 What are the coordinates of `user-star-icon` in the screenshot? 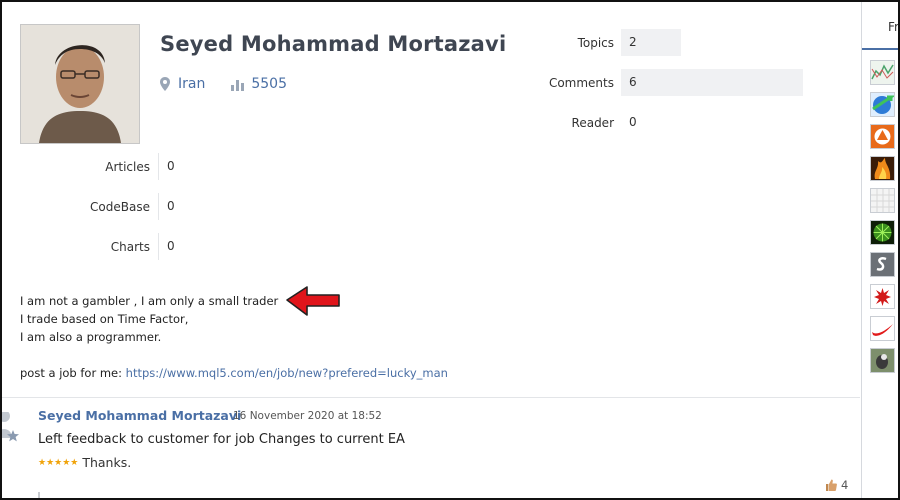 It's located at (10, 427).